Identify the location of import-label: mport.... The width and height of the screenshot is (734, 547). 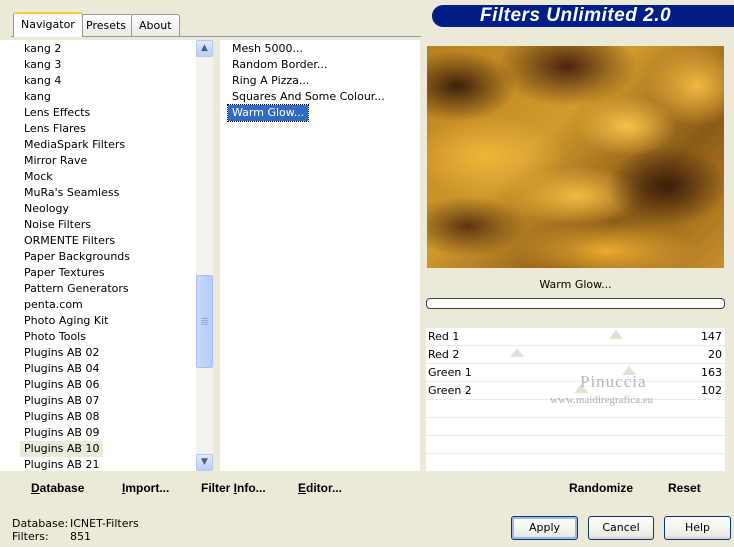
(147, 488).